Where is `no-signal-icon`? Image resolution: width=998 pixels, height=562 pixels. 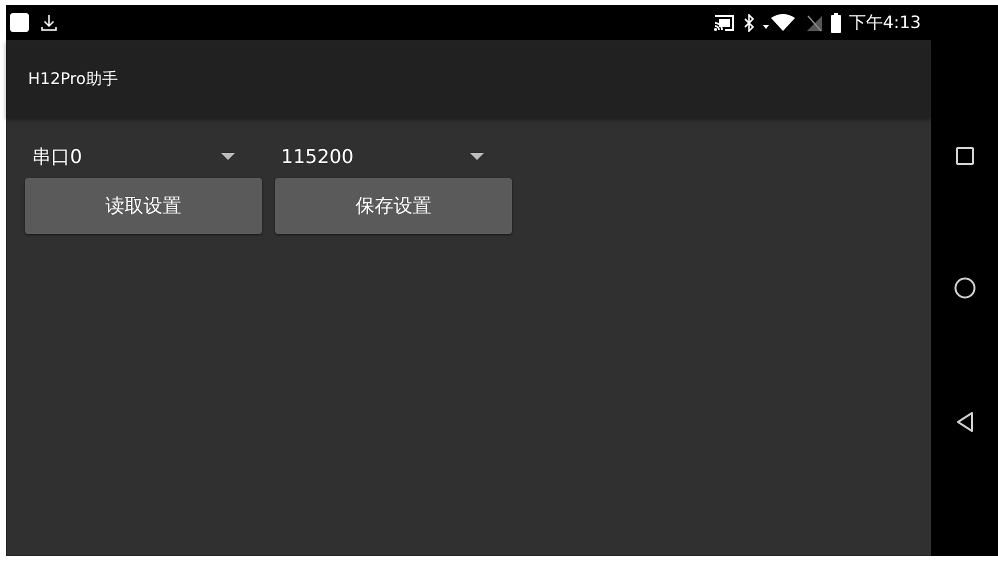
no-signal-icon is located at coordinates (813, 23).